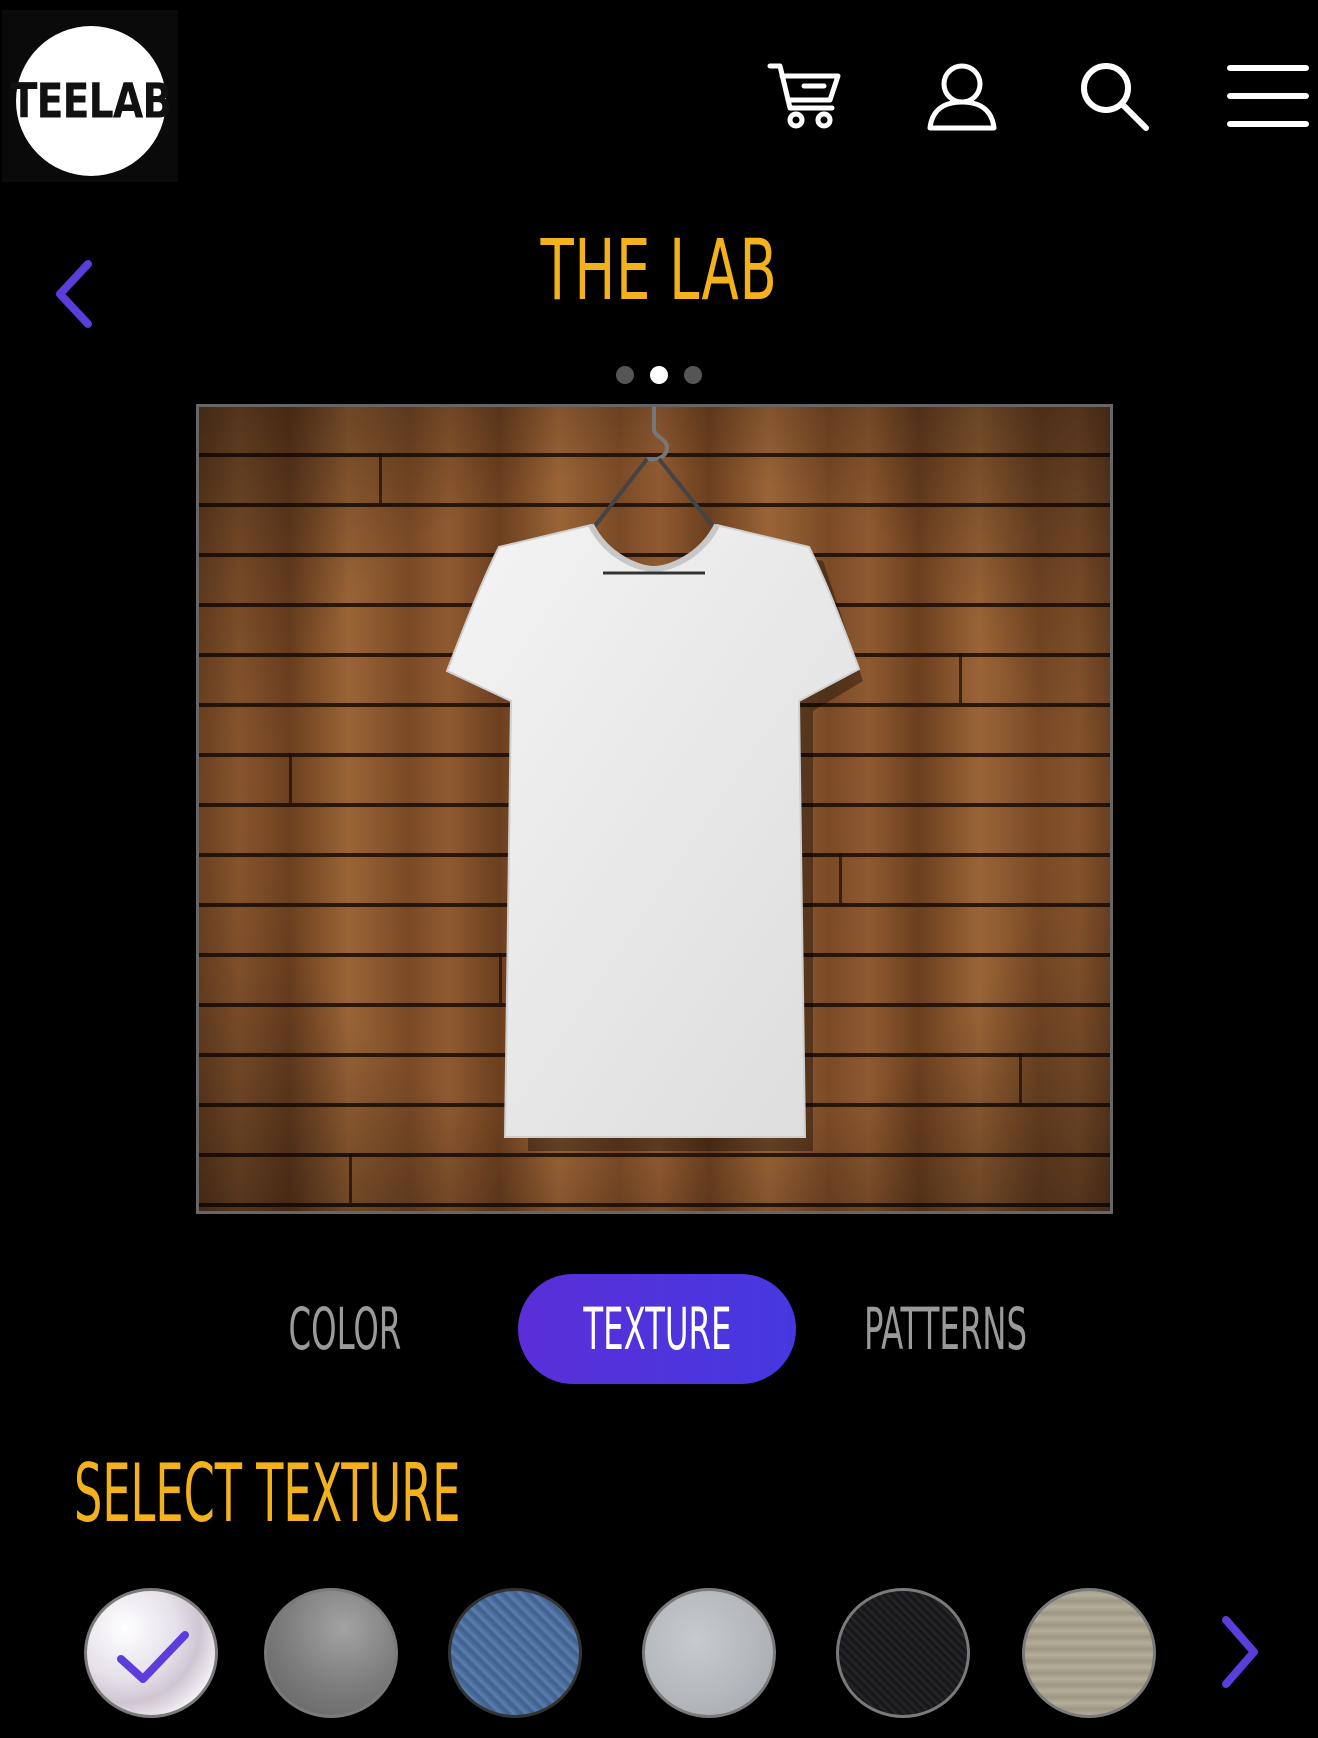 Image resolution: width=1318 pixels, height=1738 pixels. What do you see at coordinates (1089, 1653) in the screenshot?
I see `texture-swatch-waffle-beige` at bounding box center [1089, 1653].